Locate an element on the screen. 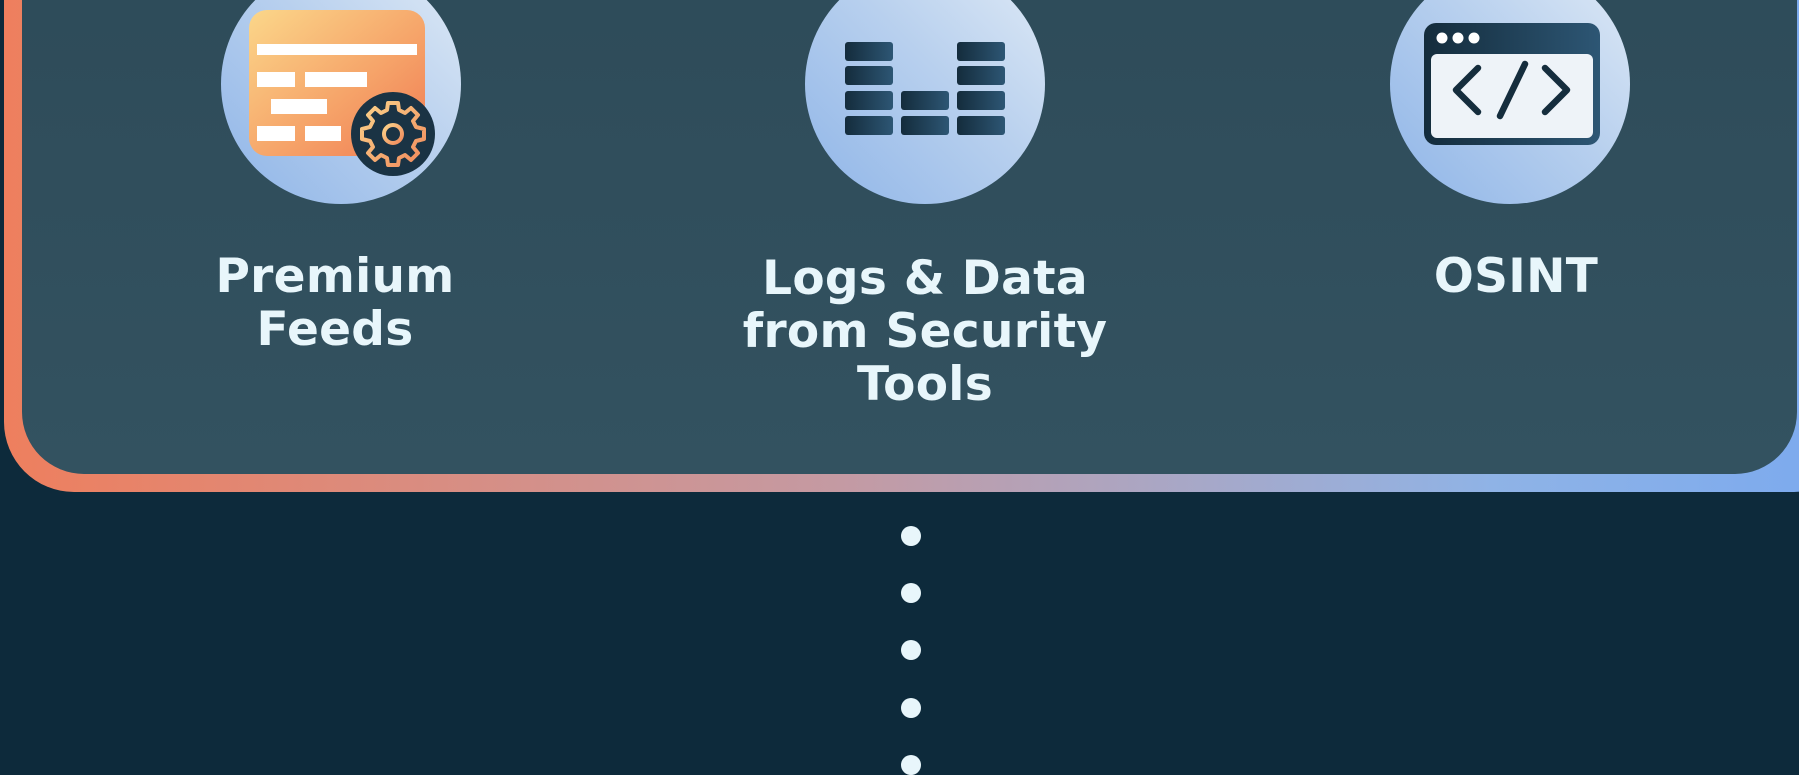 The height and width of the screenshot is (775, 1799). source-label: Logs & Data from Security Tools is located at coordinates (925, 331).